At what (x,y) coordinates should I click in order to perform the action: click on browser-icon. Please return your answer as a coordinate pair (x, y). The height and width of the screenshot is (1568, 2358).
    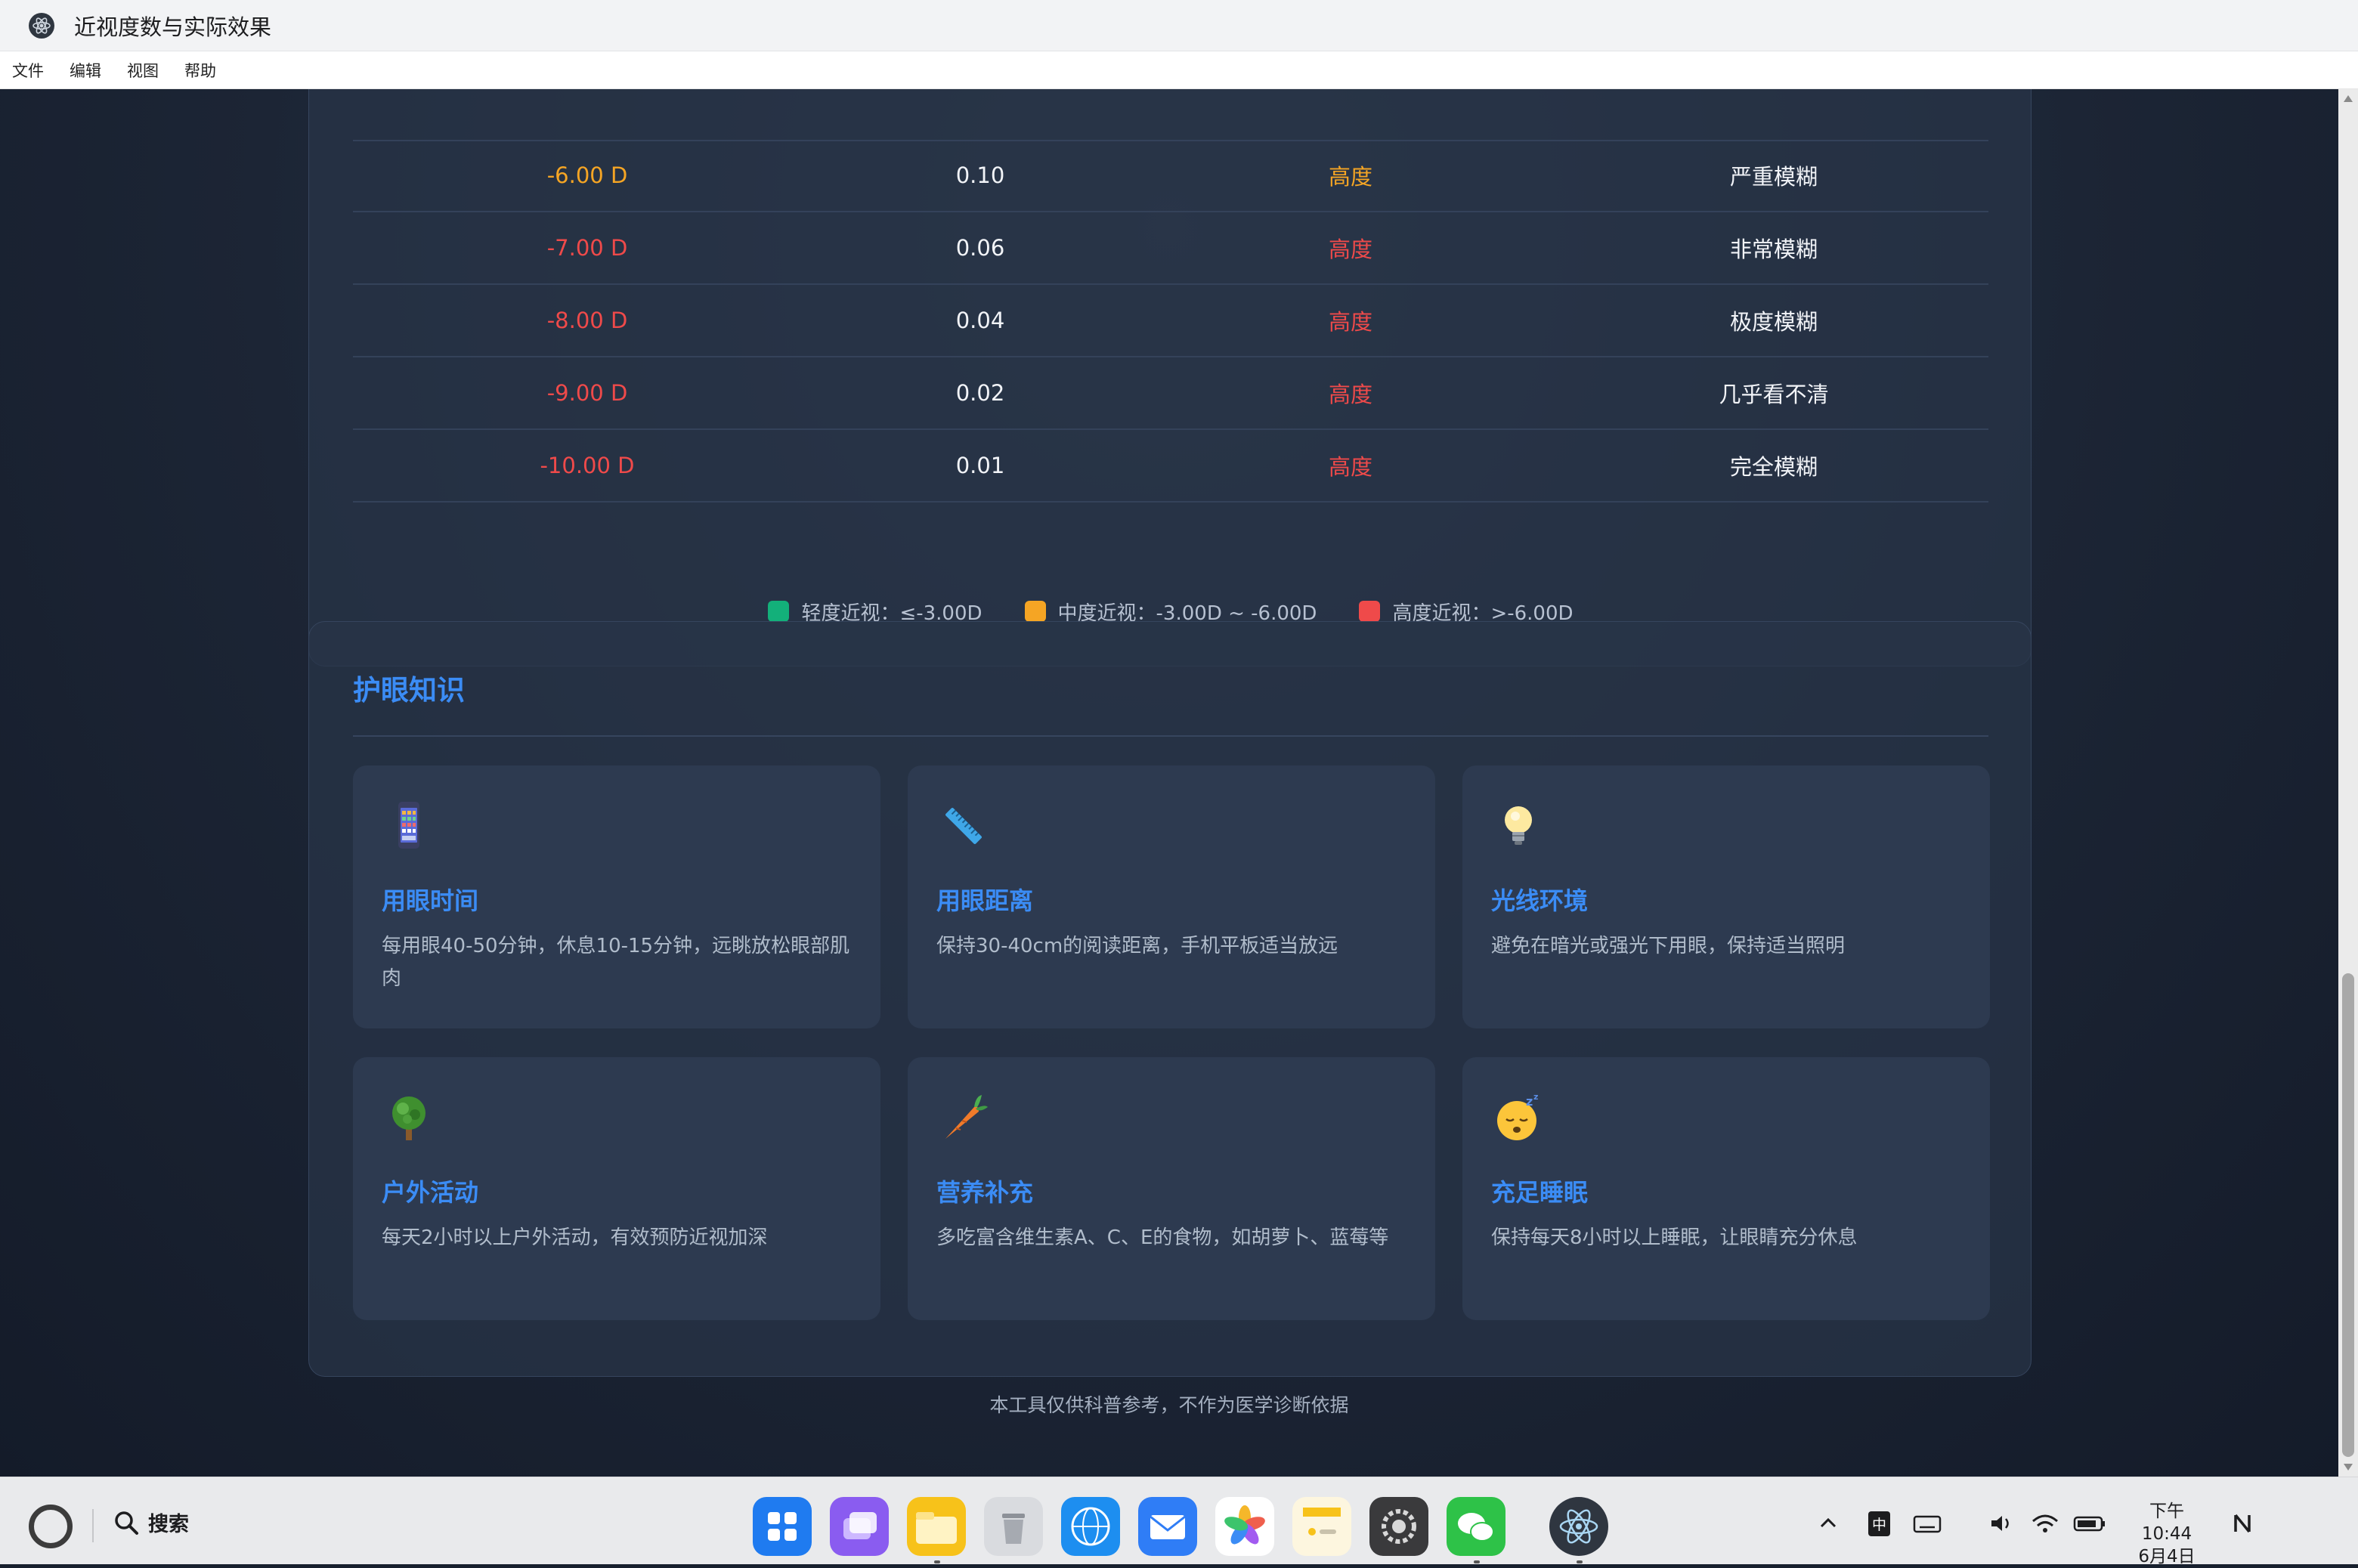
    Looking at the image, I should click on (1090, 1526).